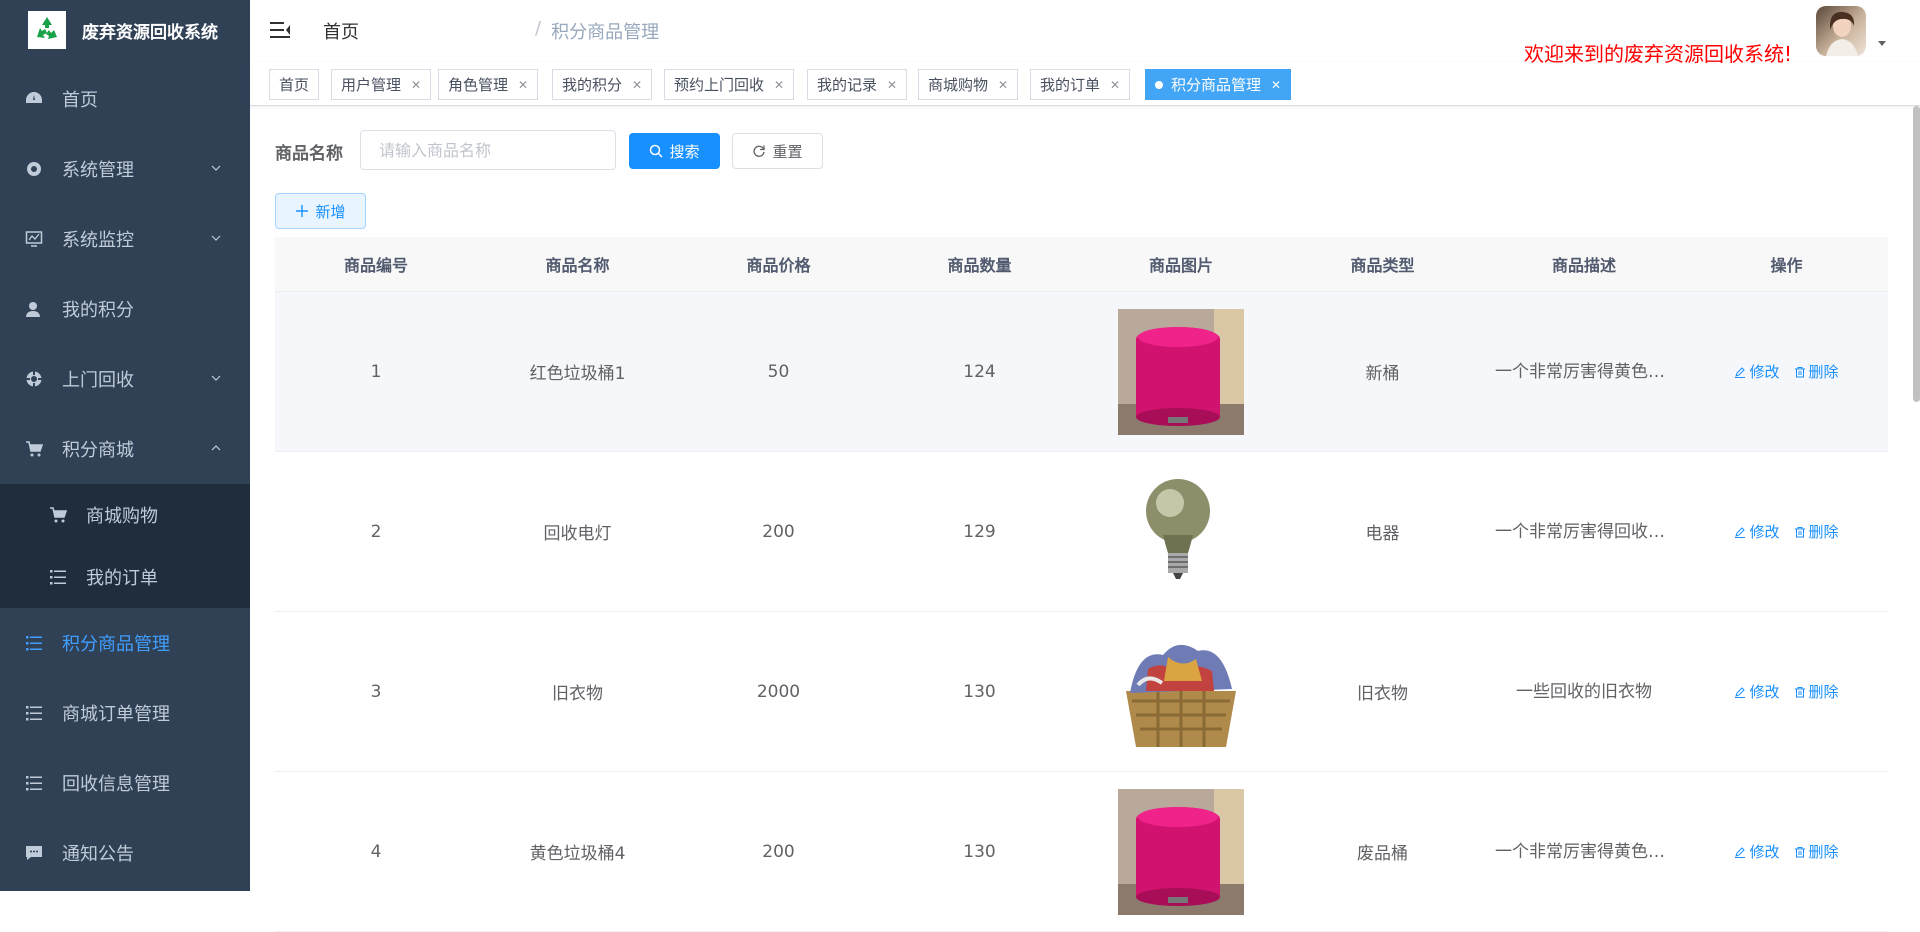 The image size is (1920, 932). Describe the element at coordinates (125, 99) in the screenshot. I see `sidebar-item-home: 首页` at that location.